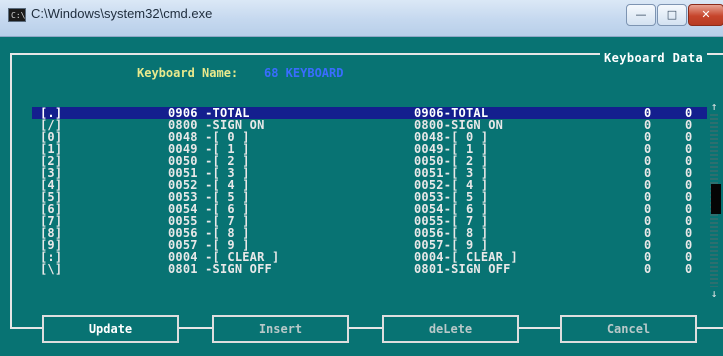  Describe the element at coordinates (689, 269) in the screenshot. I see `row-value-2: 0` at that location.